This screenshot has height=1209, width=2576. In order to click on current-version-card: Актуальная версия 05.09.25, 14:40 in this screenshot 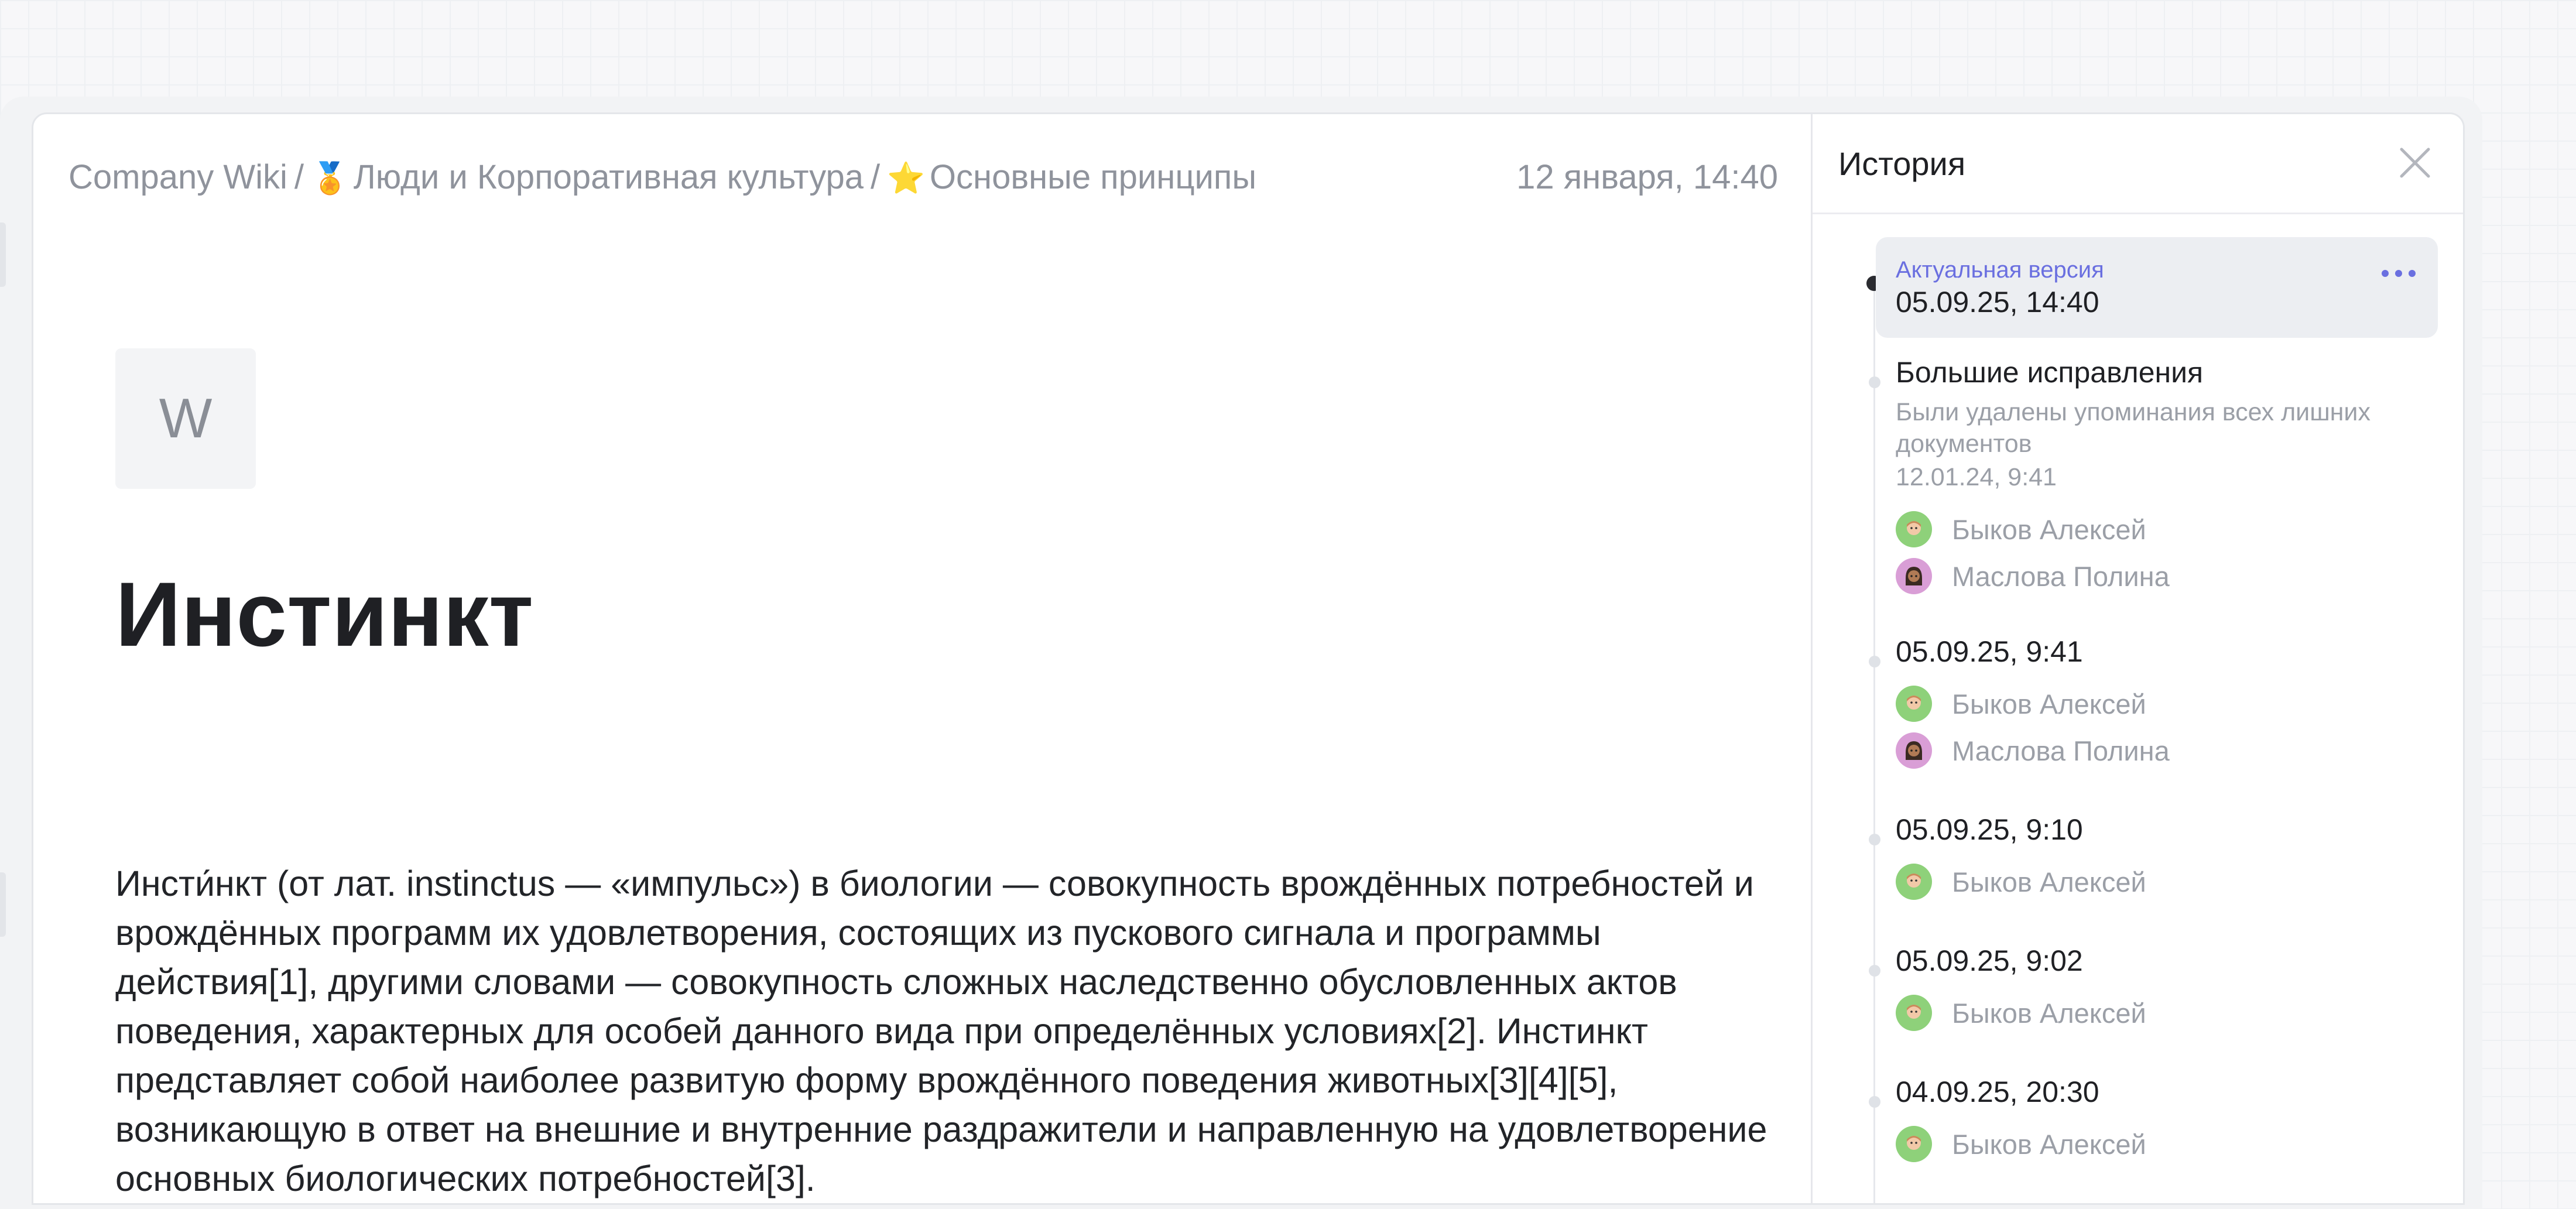, I will do `click(2157, 287)`.